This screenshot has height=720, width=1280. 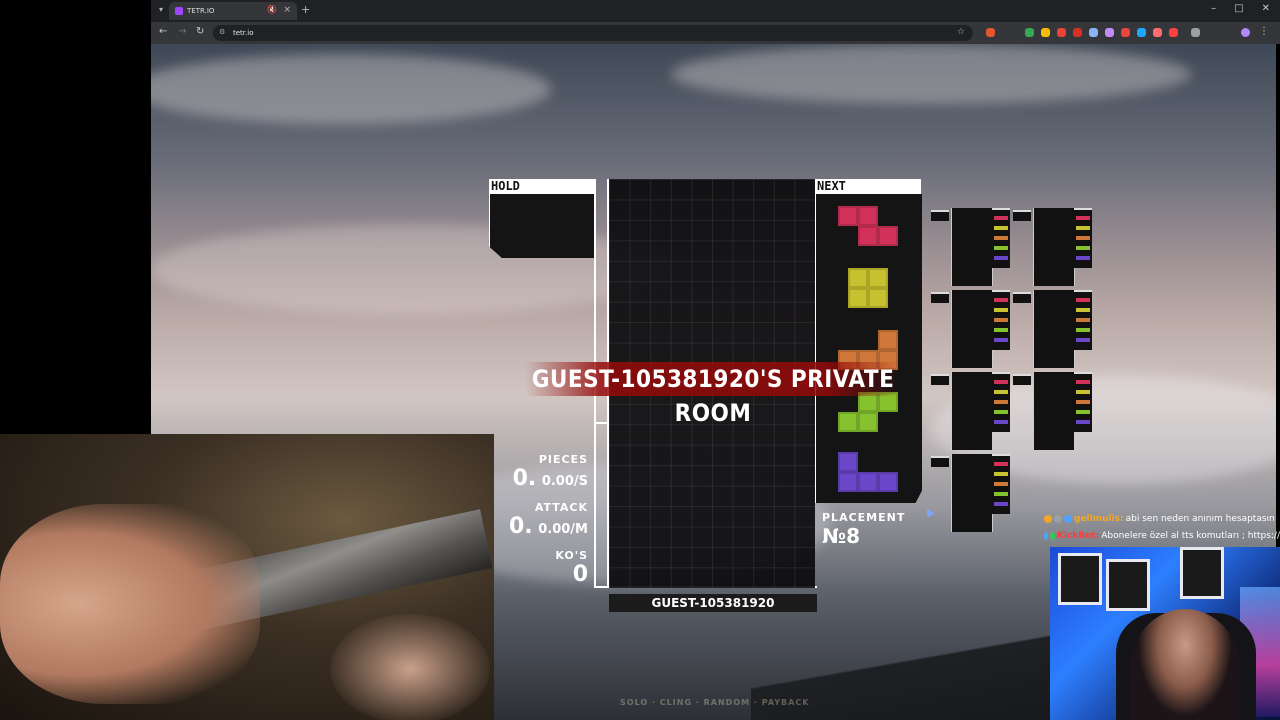 What do you see at coordinates (1165, 633) in the screenshot?
I see `streamer-webcam-overlay` at bounding box center [1165, 633].